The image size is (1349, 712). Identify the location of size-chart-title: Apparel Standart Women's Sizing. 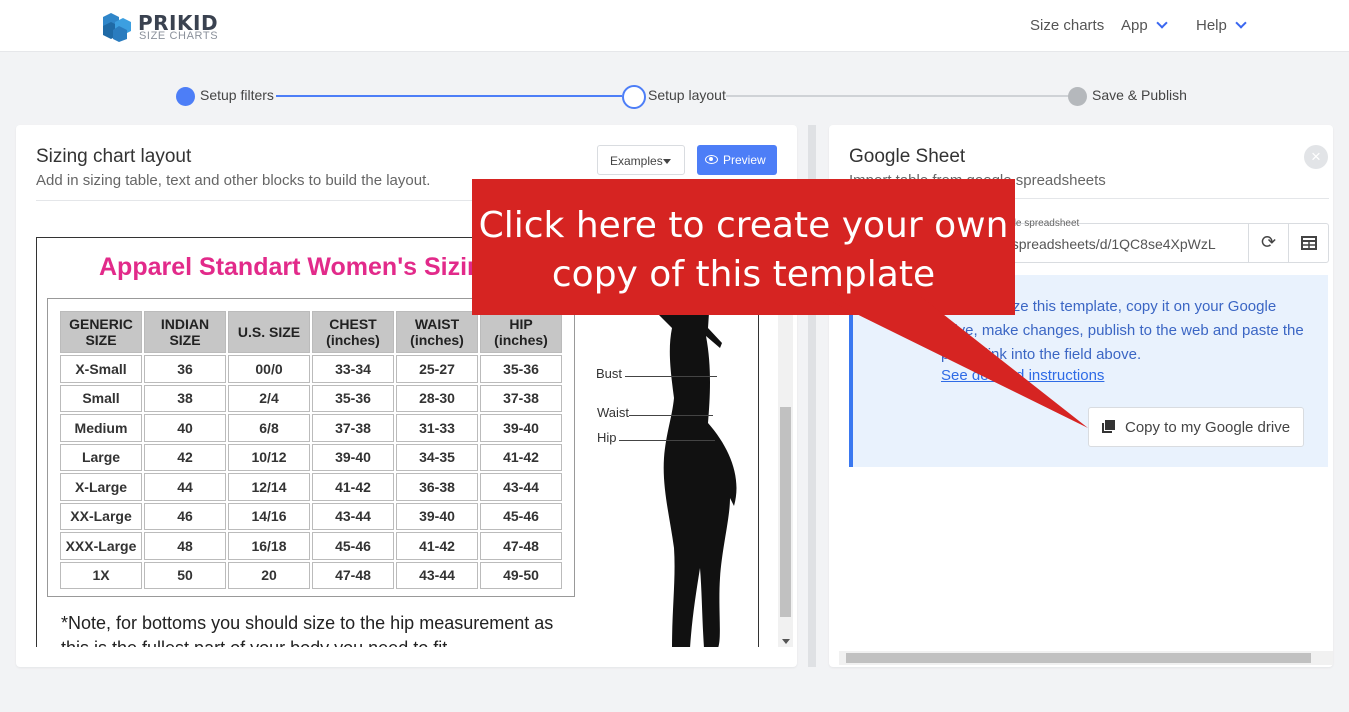
(298, 267).